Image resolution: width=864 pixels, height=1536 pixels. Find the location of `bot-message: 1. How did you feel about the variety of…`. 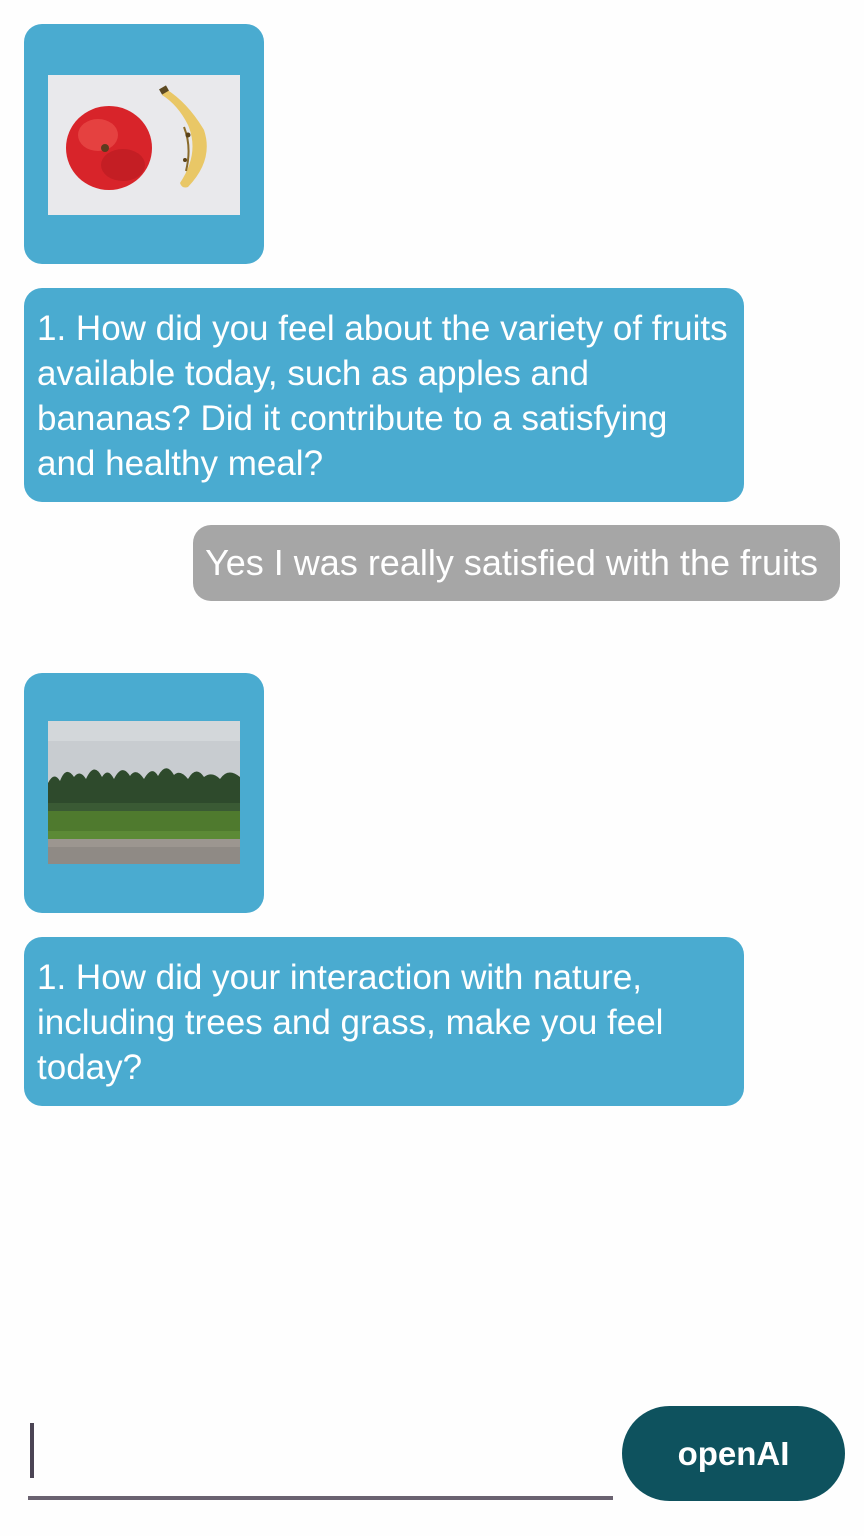

bot-message: 1. How did you feel about the variety of… is located at coordinates (384, 395).